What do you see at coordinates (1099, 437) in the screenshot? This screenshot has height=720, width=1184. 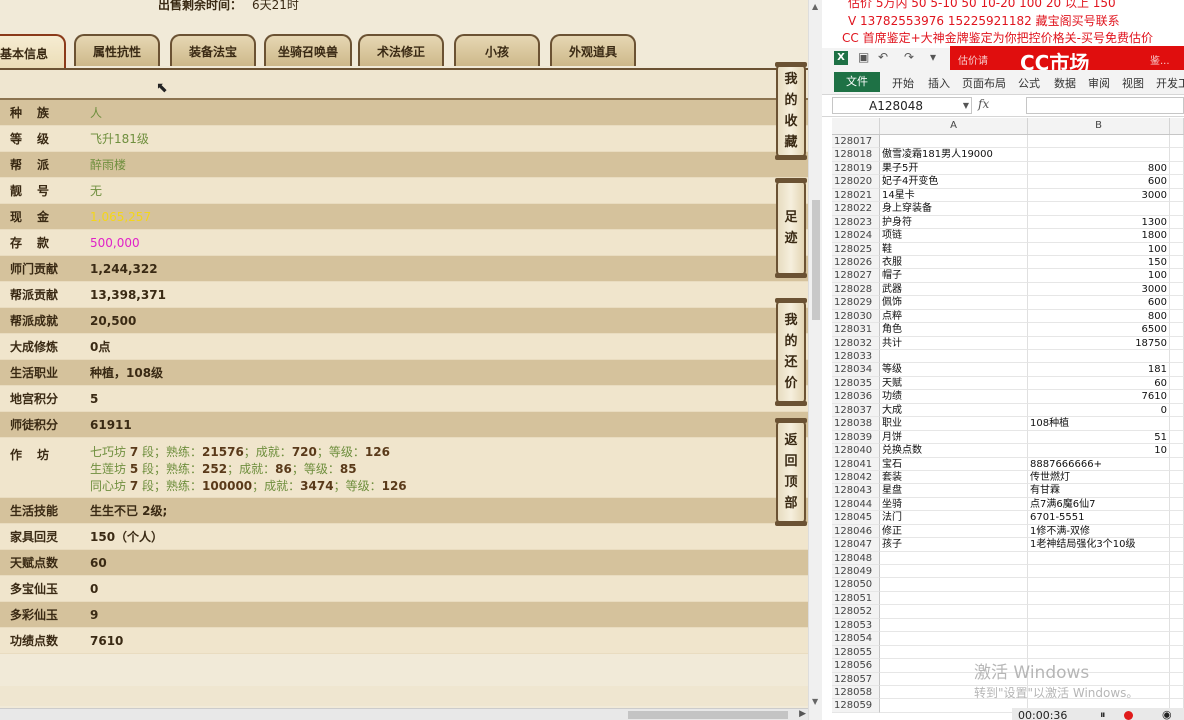 I see `cell-b: 51` at bounding box center [1099, 437].